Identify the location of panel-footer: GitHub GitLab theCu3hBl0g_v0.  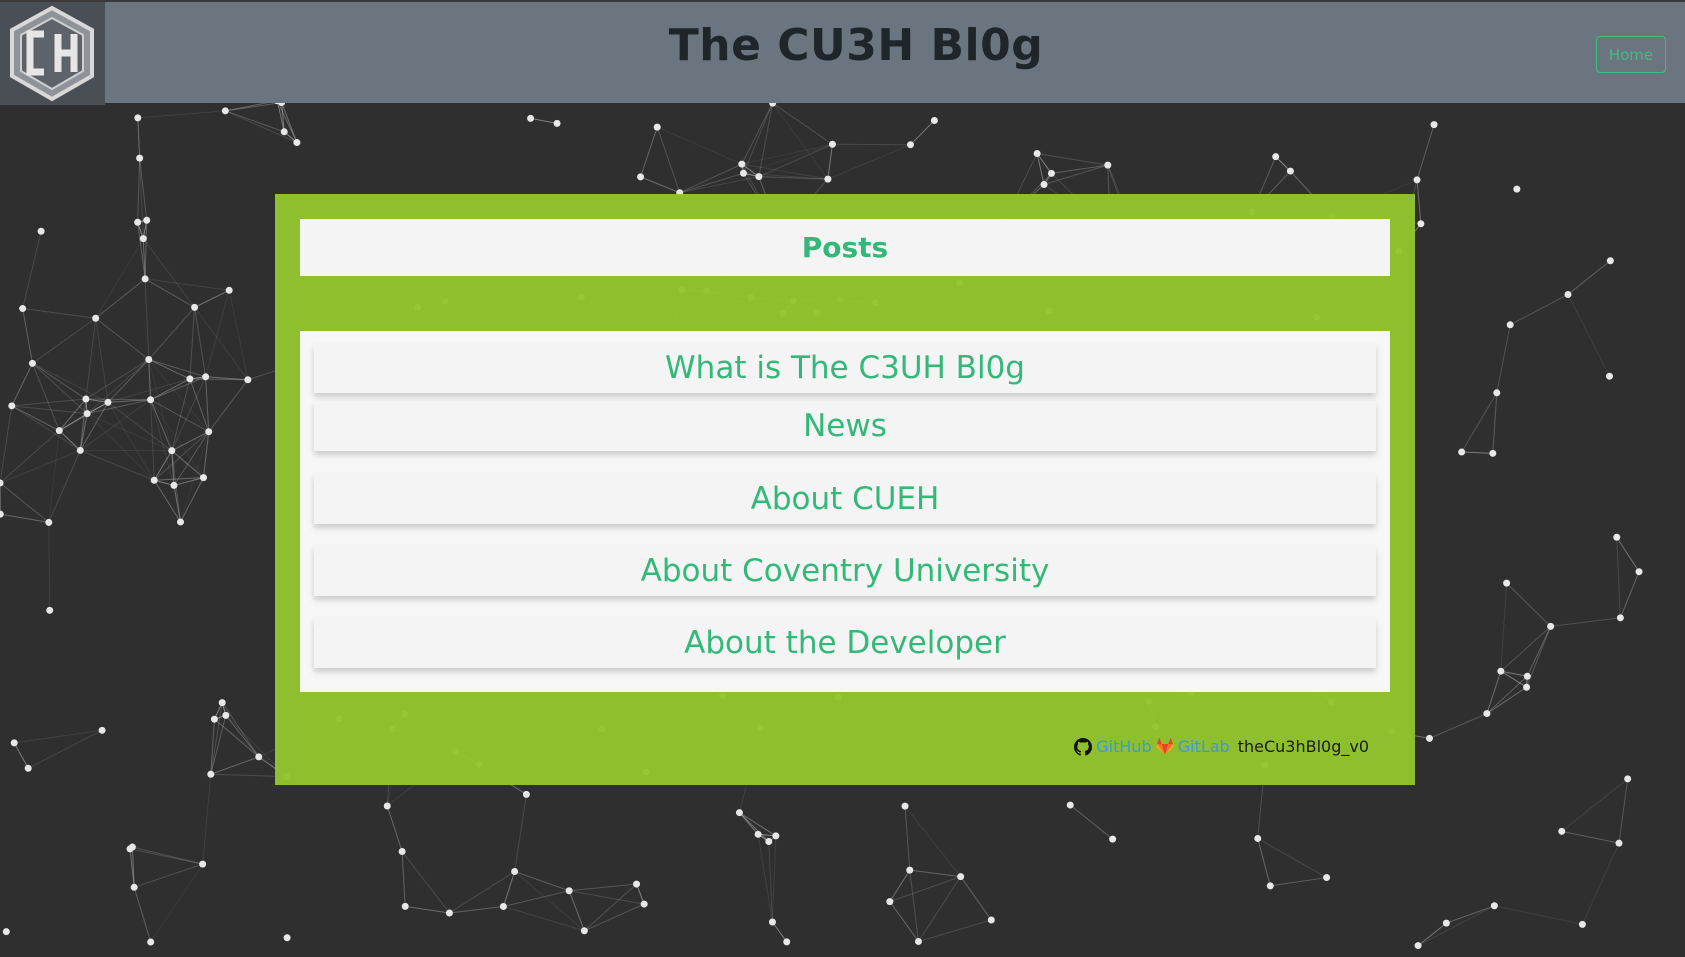
(1221, 746).